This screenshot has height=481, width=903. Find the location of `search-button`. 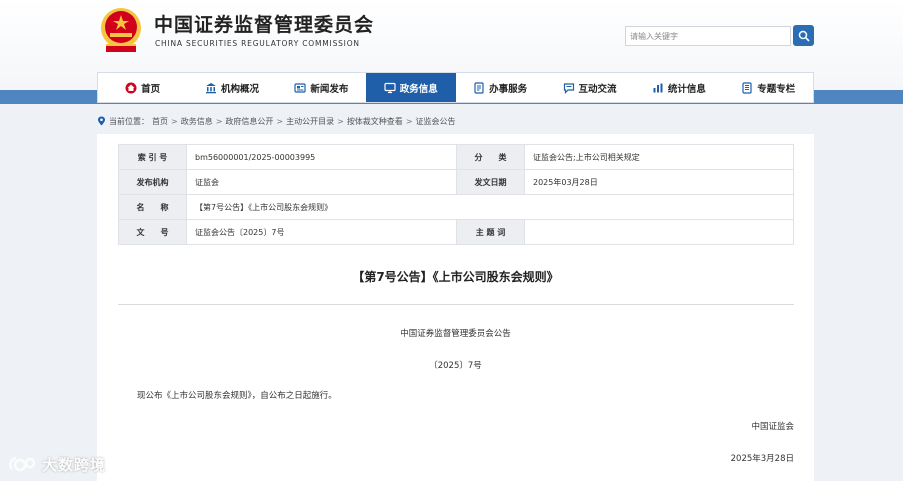

search-button is located at coordinates (803, 35).